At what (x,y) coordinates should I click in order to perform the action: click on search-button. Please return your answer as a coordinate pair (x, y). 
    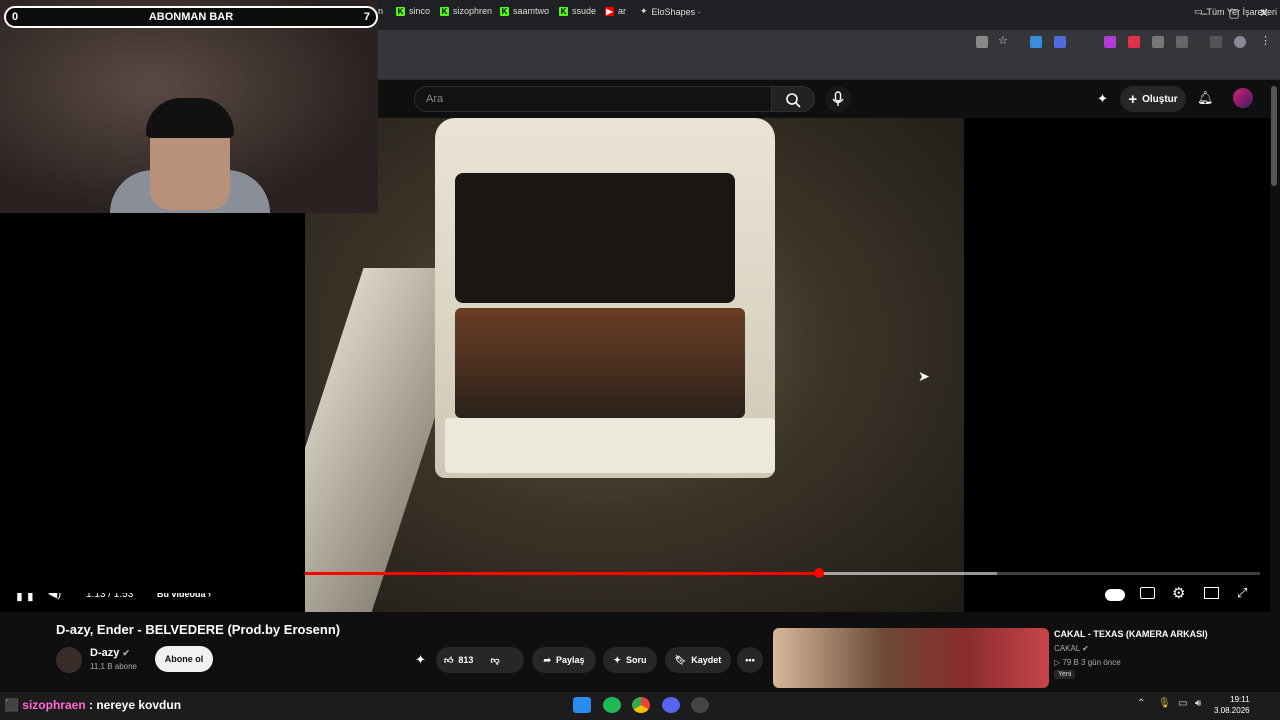
    Looking at the image, I should click on (793, 99).